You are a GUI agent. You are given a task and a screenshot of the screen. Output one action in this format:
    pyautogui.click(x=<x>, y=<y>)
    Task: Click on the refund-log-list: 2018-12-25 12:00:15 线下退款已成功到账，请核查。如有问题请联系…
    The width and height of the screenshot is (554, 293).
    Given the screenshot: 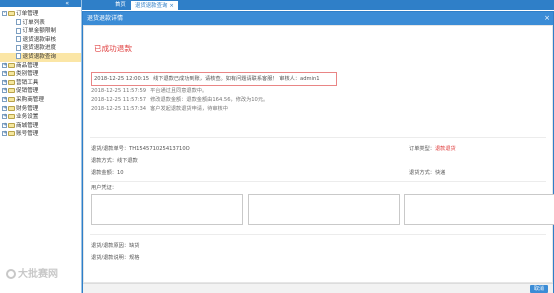 What is the action you would take?
    pyautogui.click(x=214, y=92)
    